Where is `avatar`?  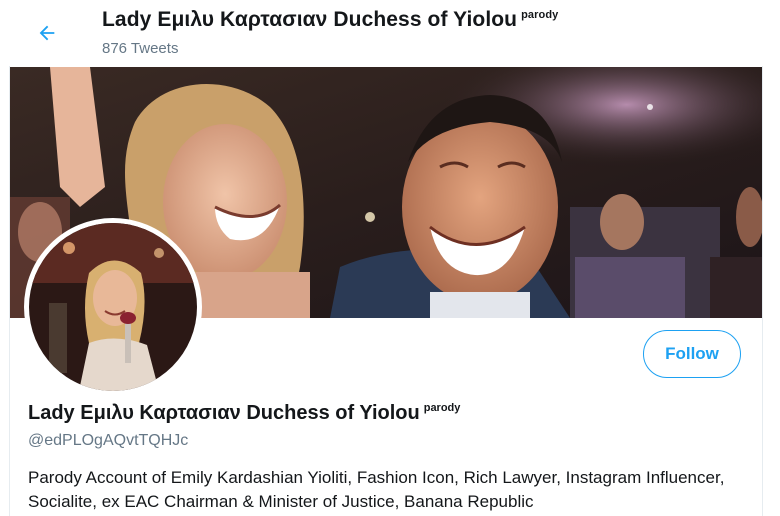 avatar is located at coordinates (113, 307).